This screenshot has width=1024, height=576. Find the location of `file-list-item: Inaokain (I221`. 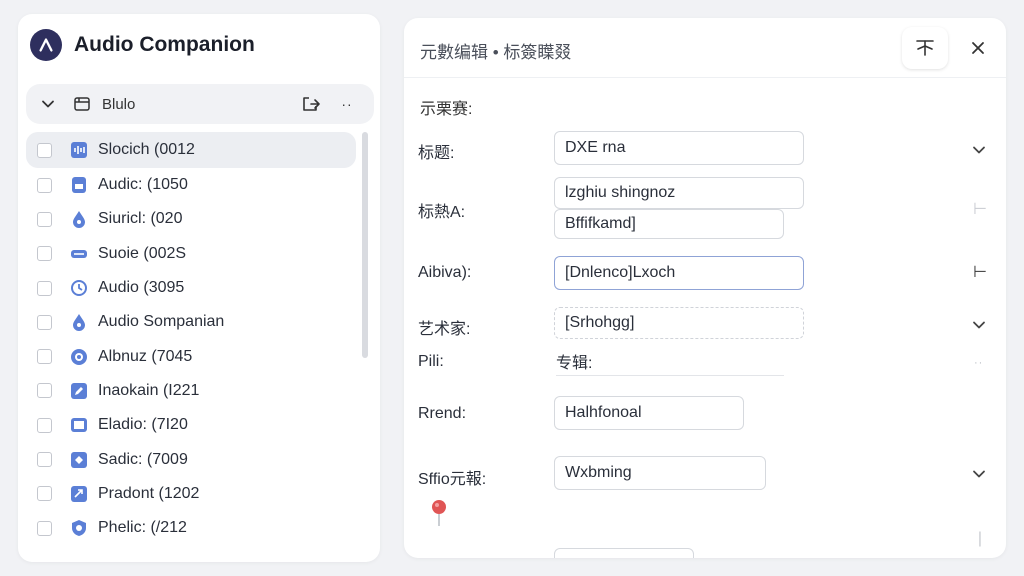

file-list-item: Inaokain (I221 is located at coordinates (191, 391).